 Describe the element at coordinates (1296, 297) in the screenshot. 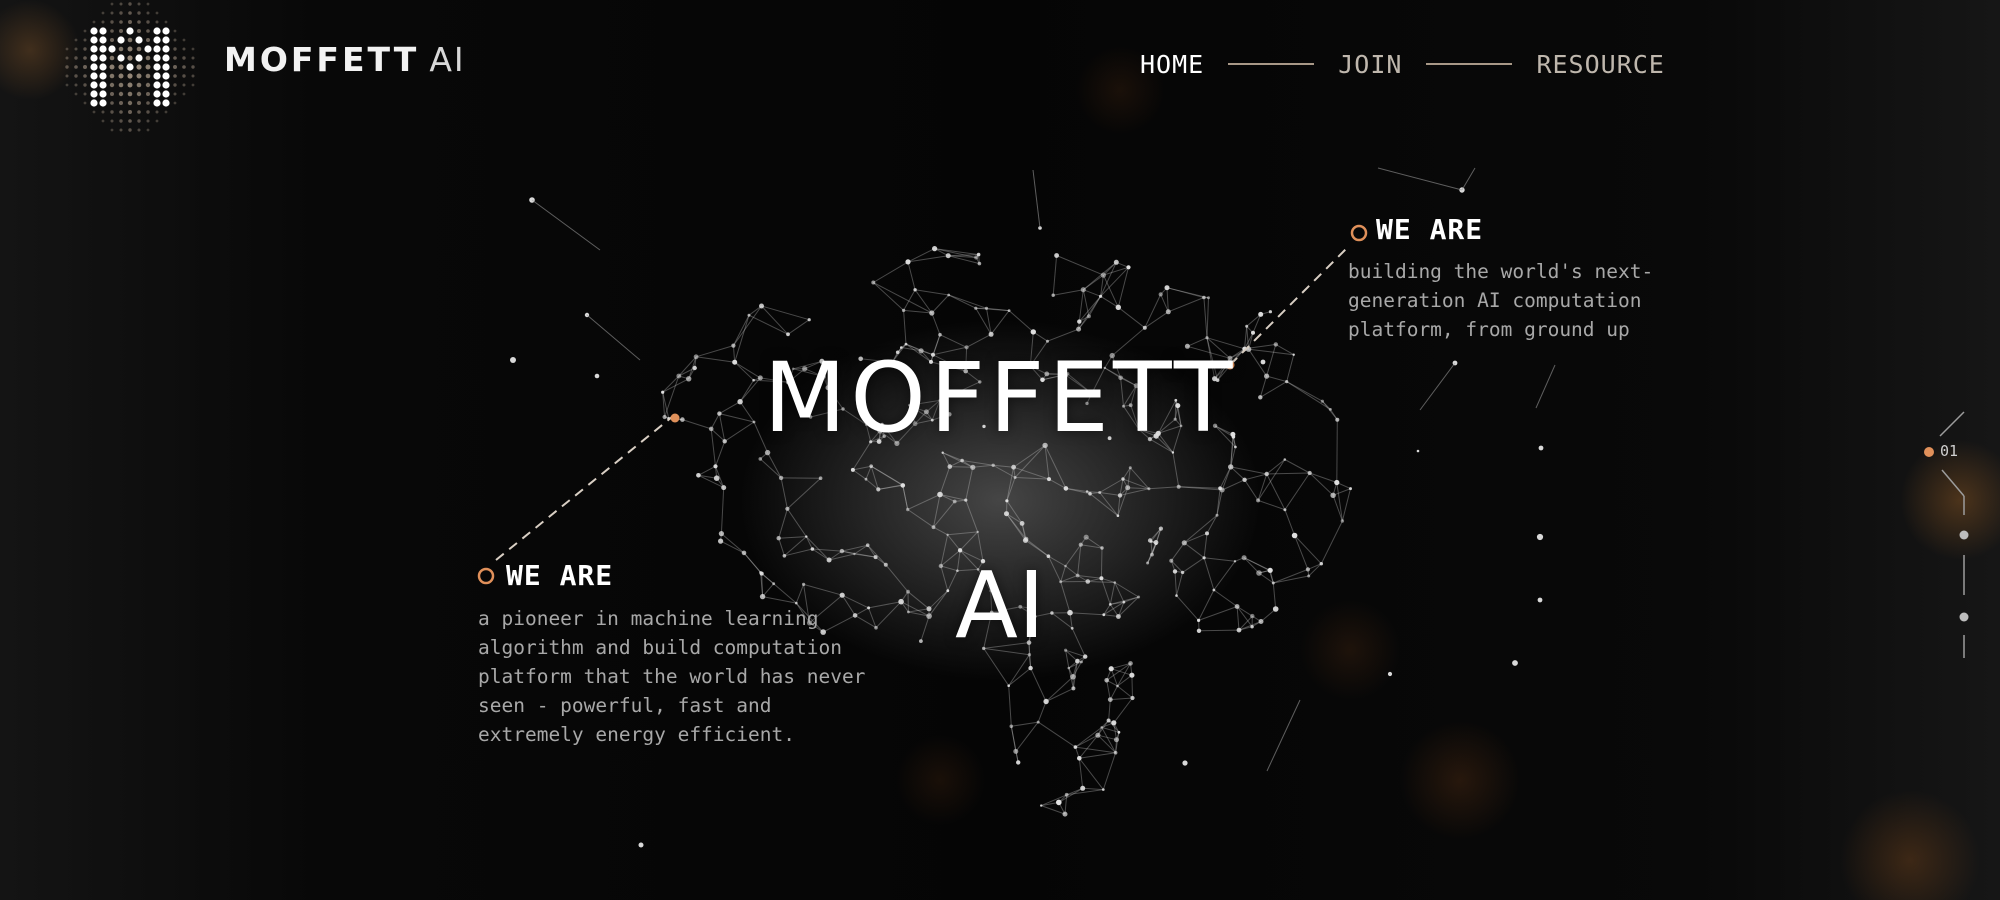

I see `right-callout-connector` at that location.